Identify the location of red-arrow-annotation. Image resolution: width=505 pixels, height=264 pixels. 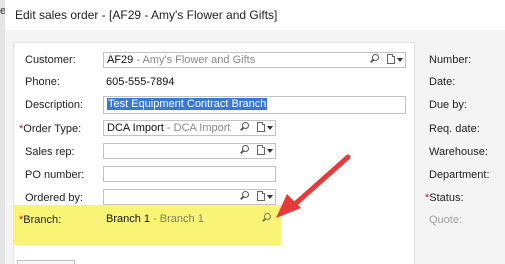
(313, 186).